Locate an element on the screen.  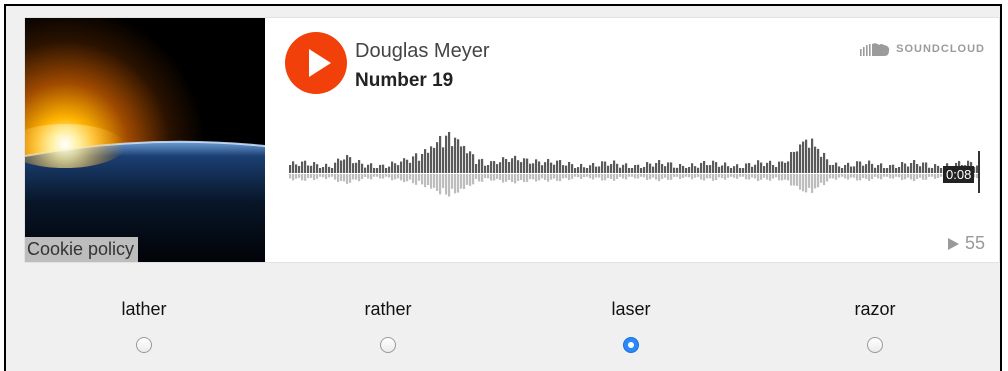
play-button is located at coordinates (316, 63).